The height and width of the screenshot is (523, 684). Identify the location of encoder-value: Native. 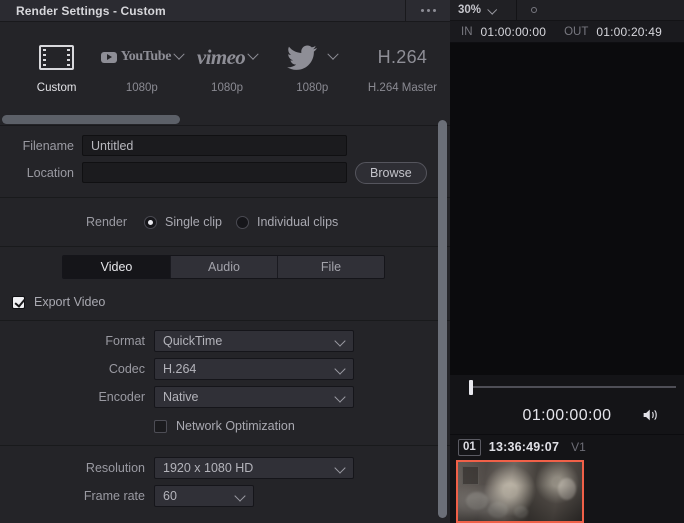
(181, 397).